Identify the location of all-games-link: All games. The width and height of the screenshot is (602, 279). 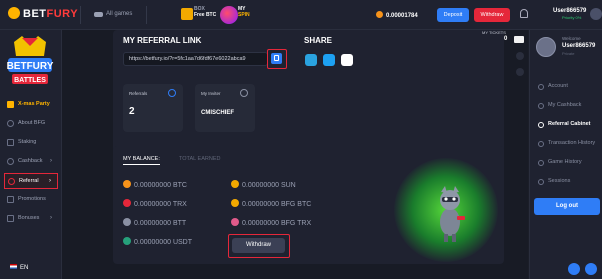
(119, 14).